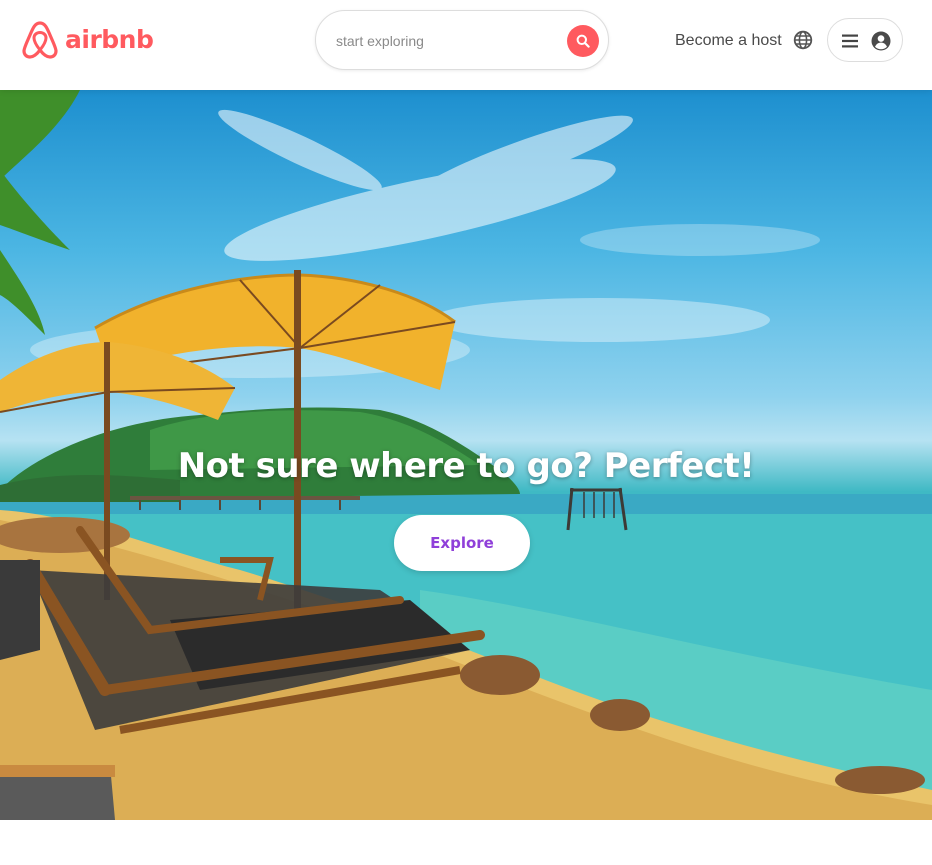  Describe the element at coordinates (803, 40) in the screenshot. I see `globe-icon` at that location.